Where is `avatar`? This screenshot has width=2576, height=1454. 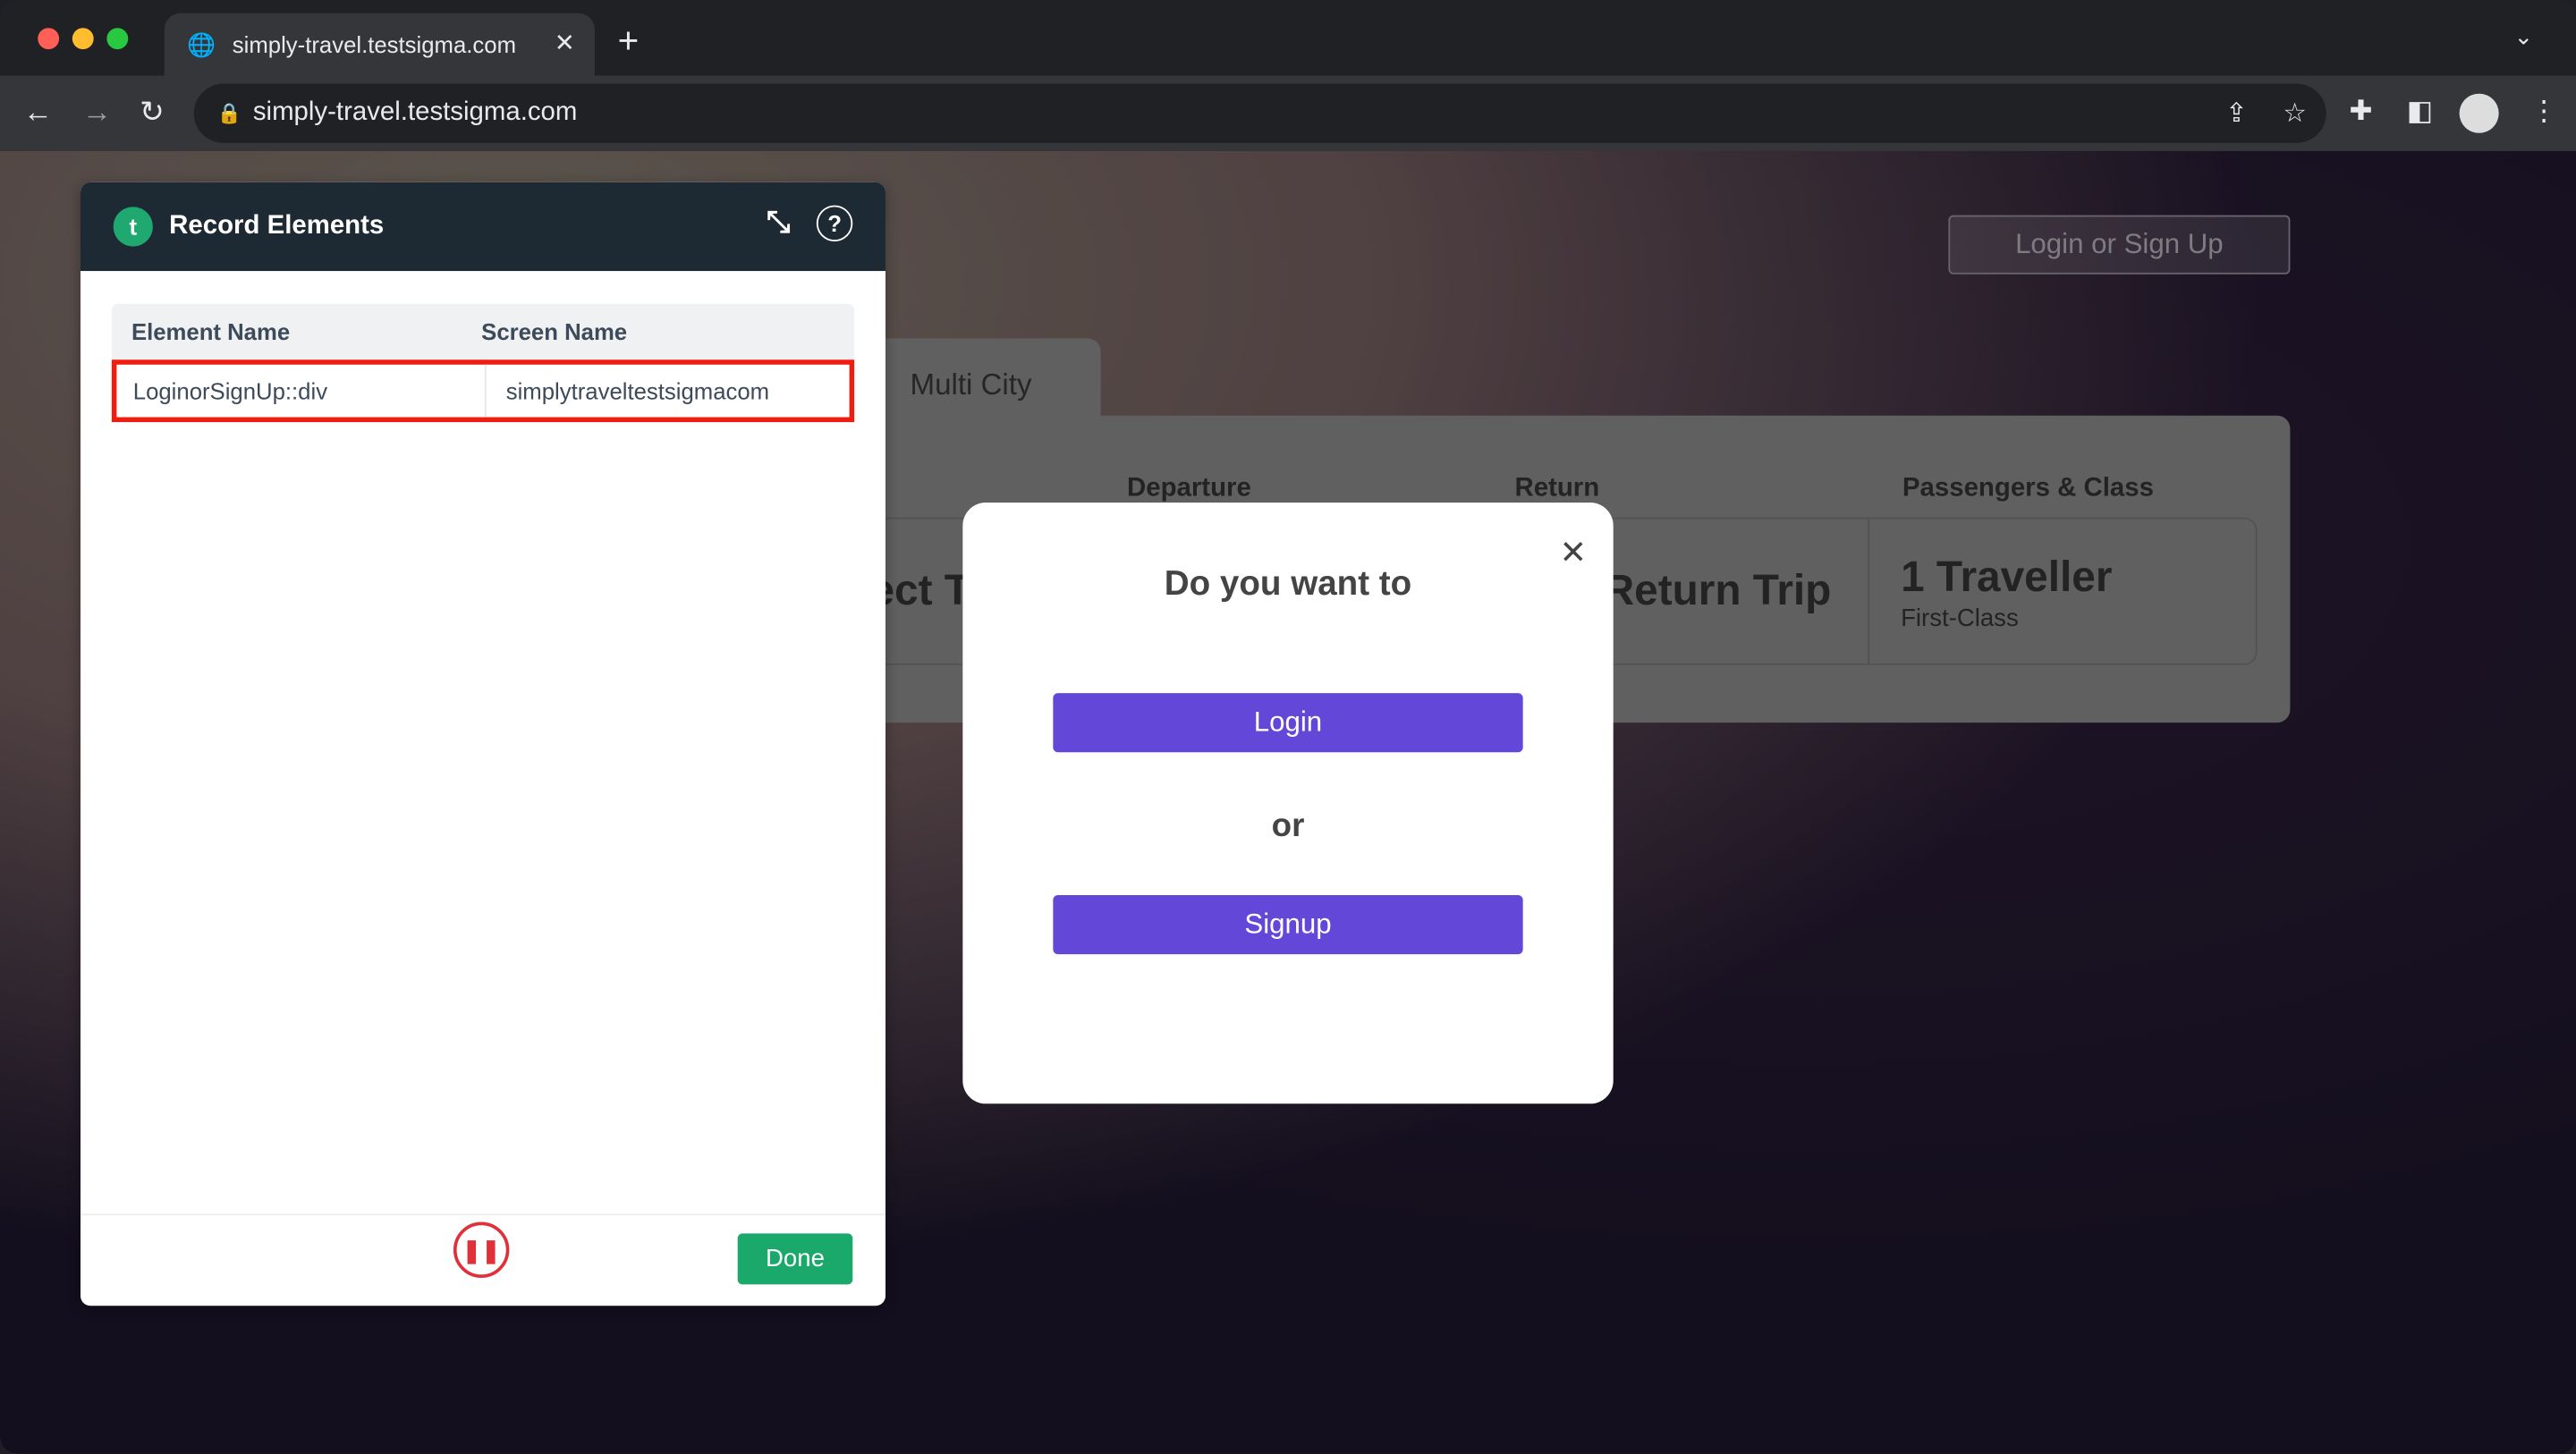 avatar is located at coordinates (2479, 113).